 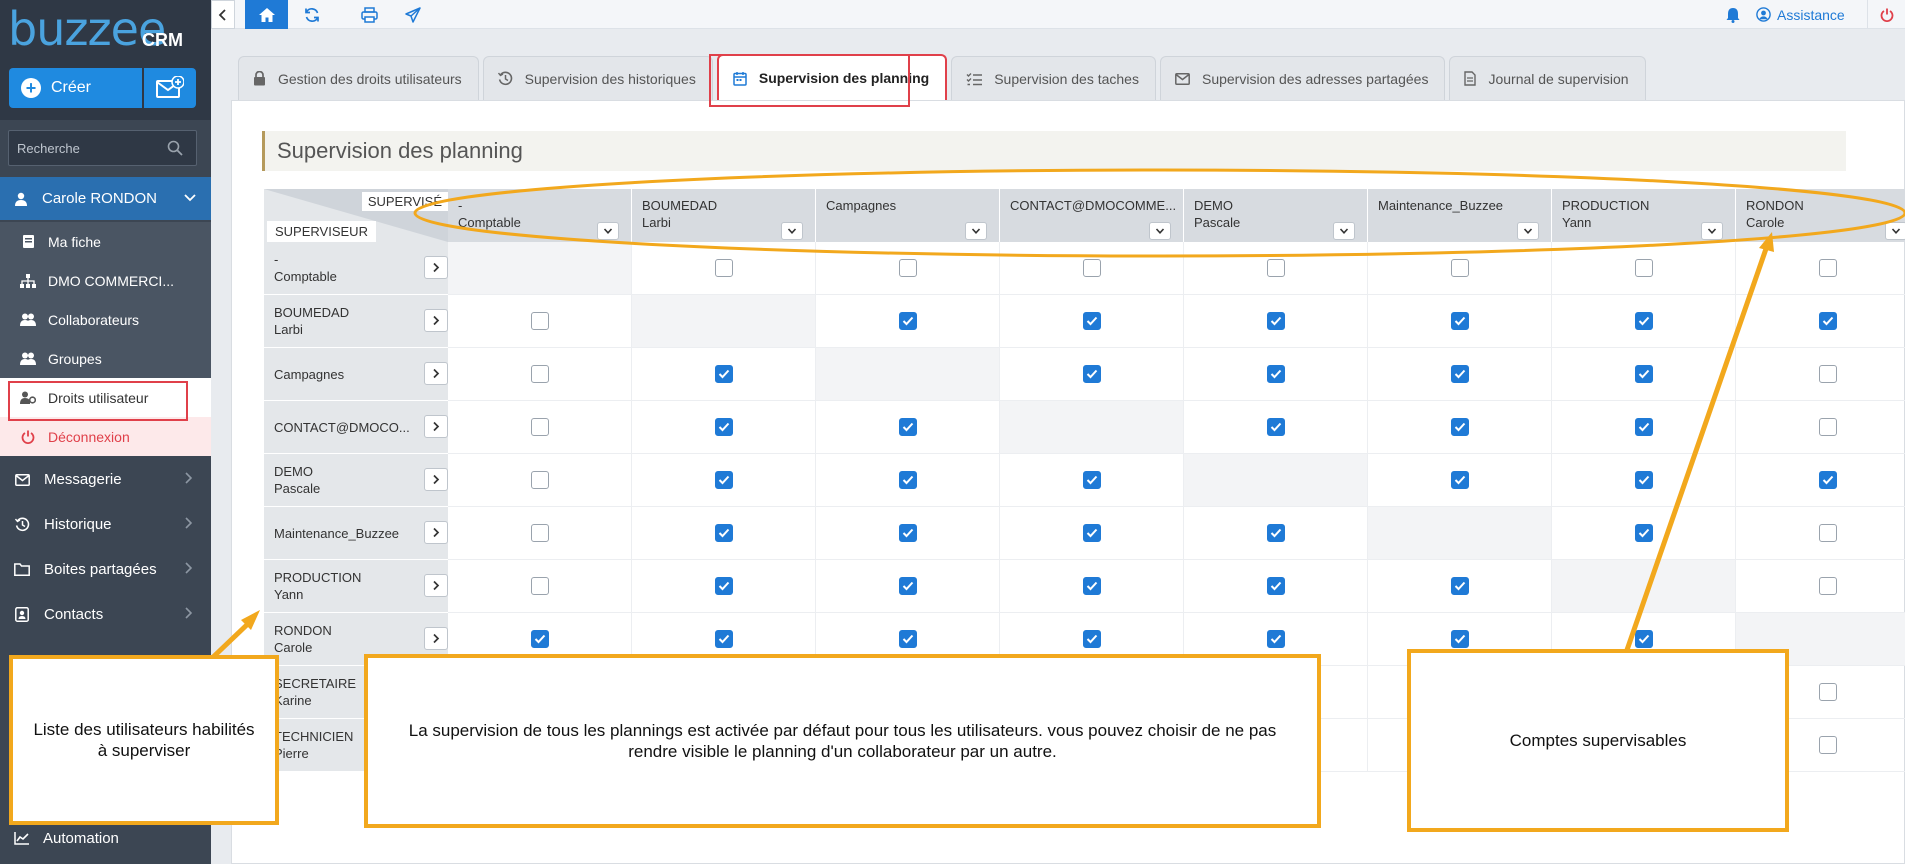 What do you see at coordinates (369, 14) in the screenshot?
I see `print-button` at bounding box center [369, 14].